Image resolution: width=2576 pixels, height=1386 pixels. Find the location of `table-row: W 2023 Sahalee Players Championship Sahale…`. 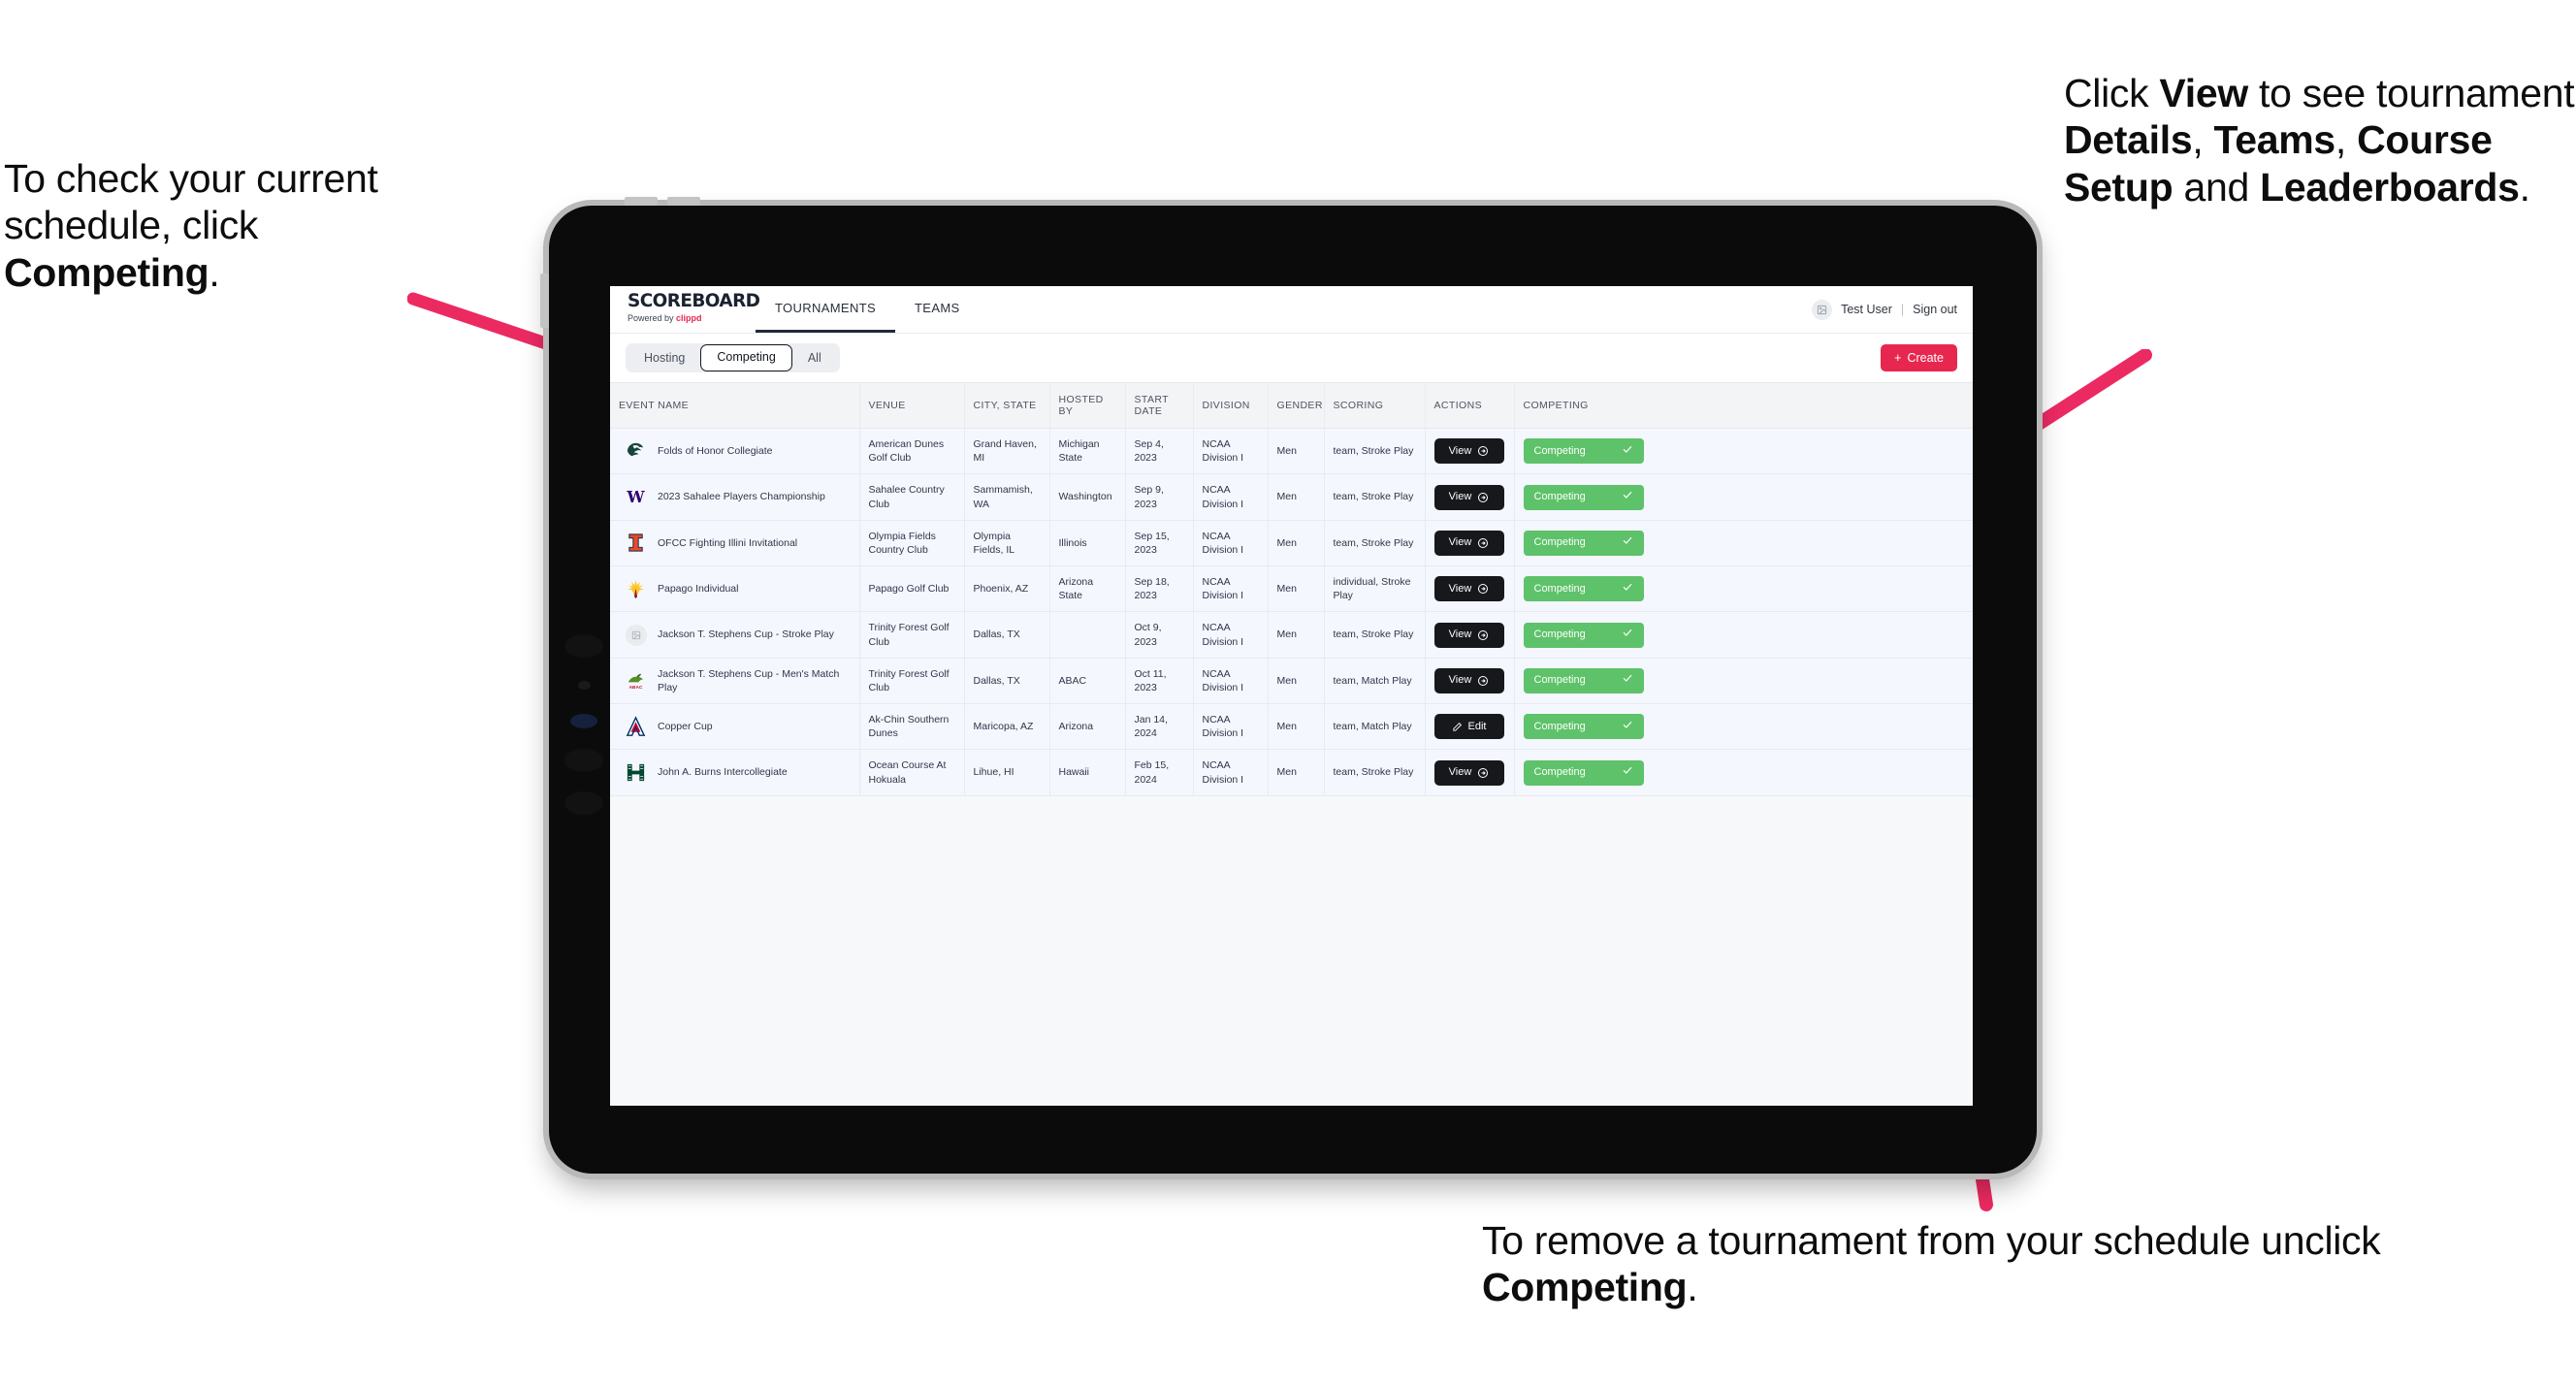

table-row: W 2023 Sahalee Players Championship Sahale… is located at coordinates (1291, 497).